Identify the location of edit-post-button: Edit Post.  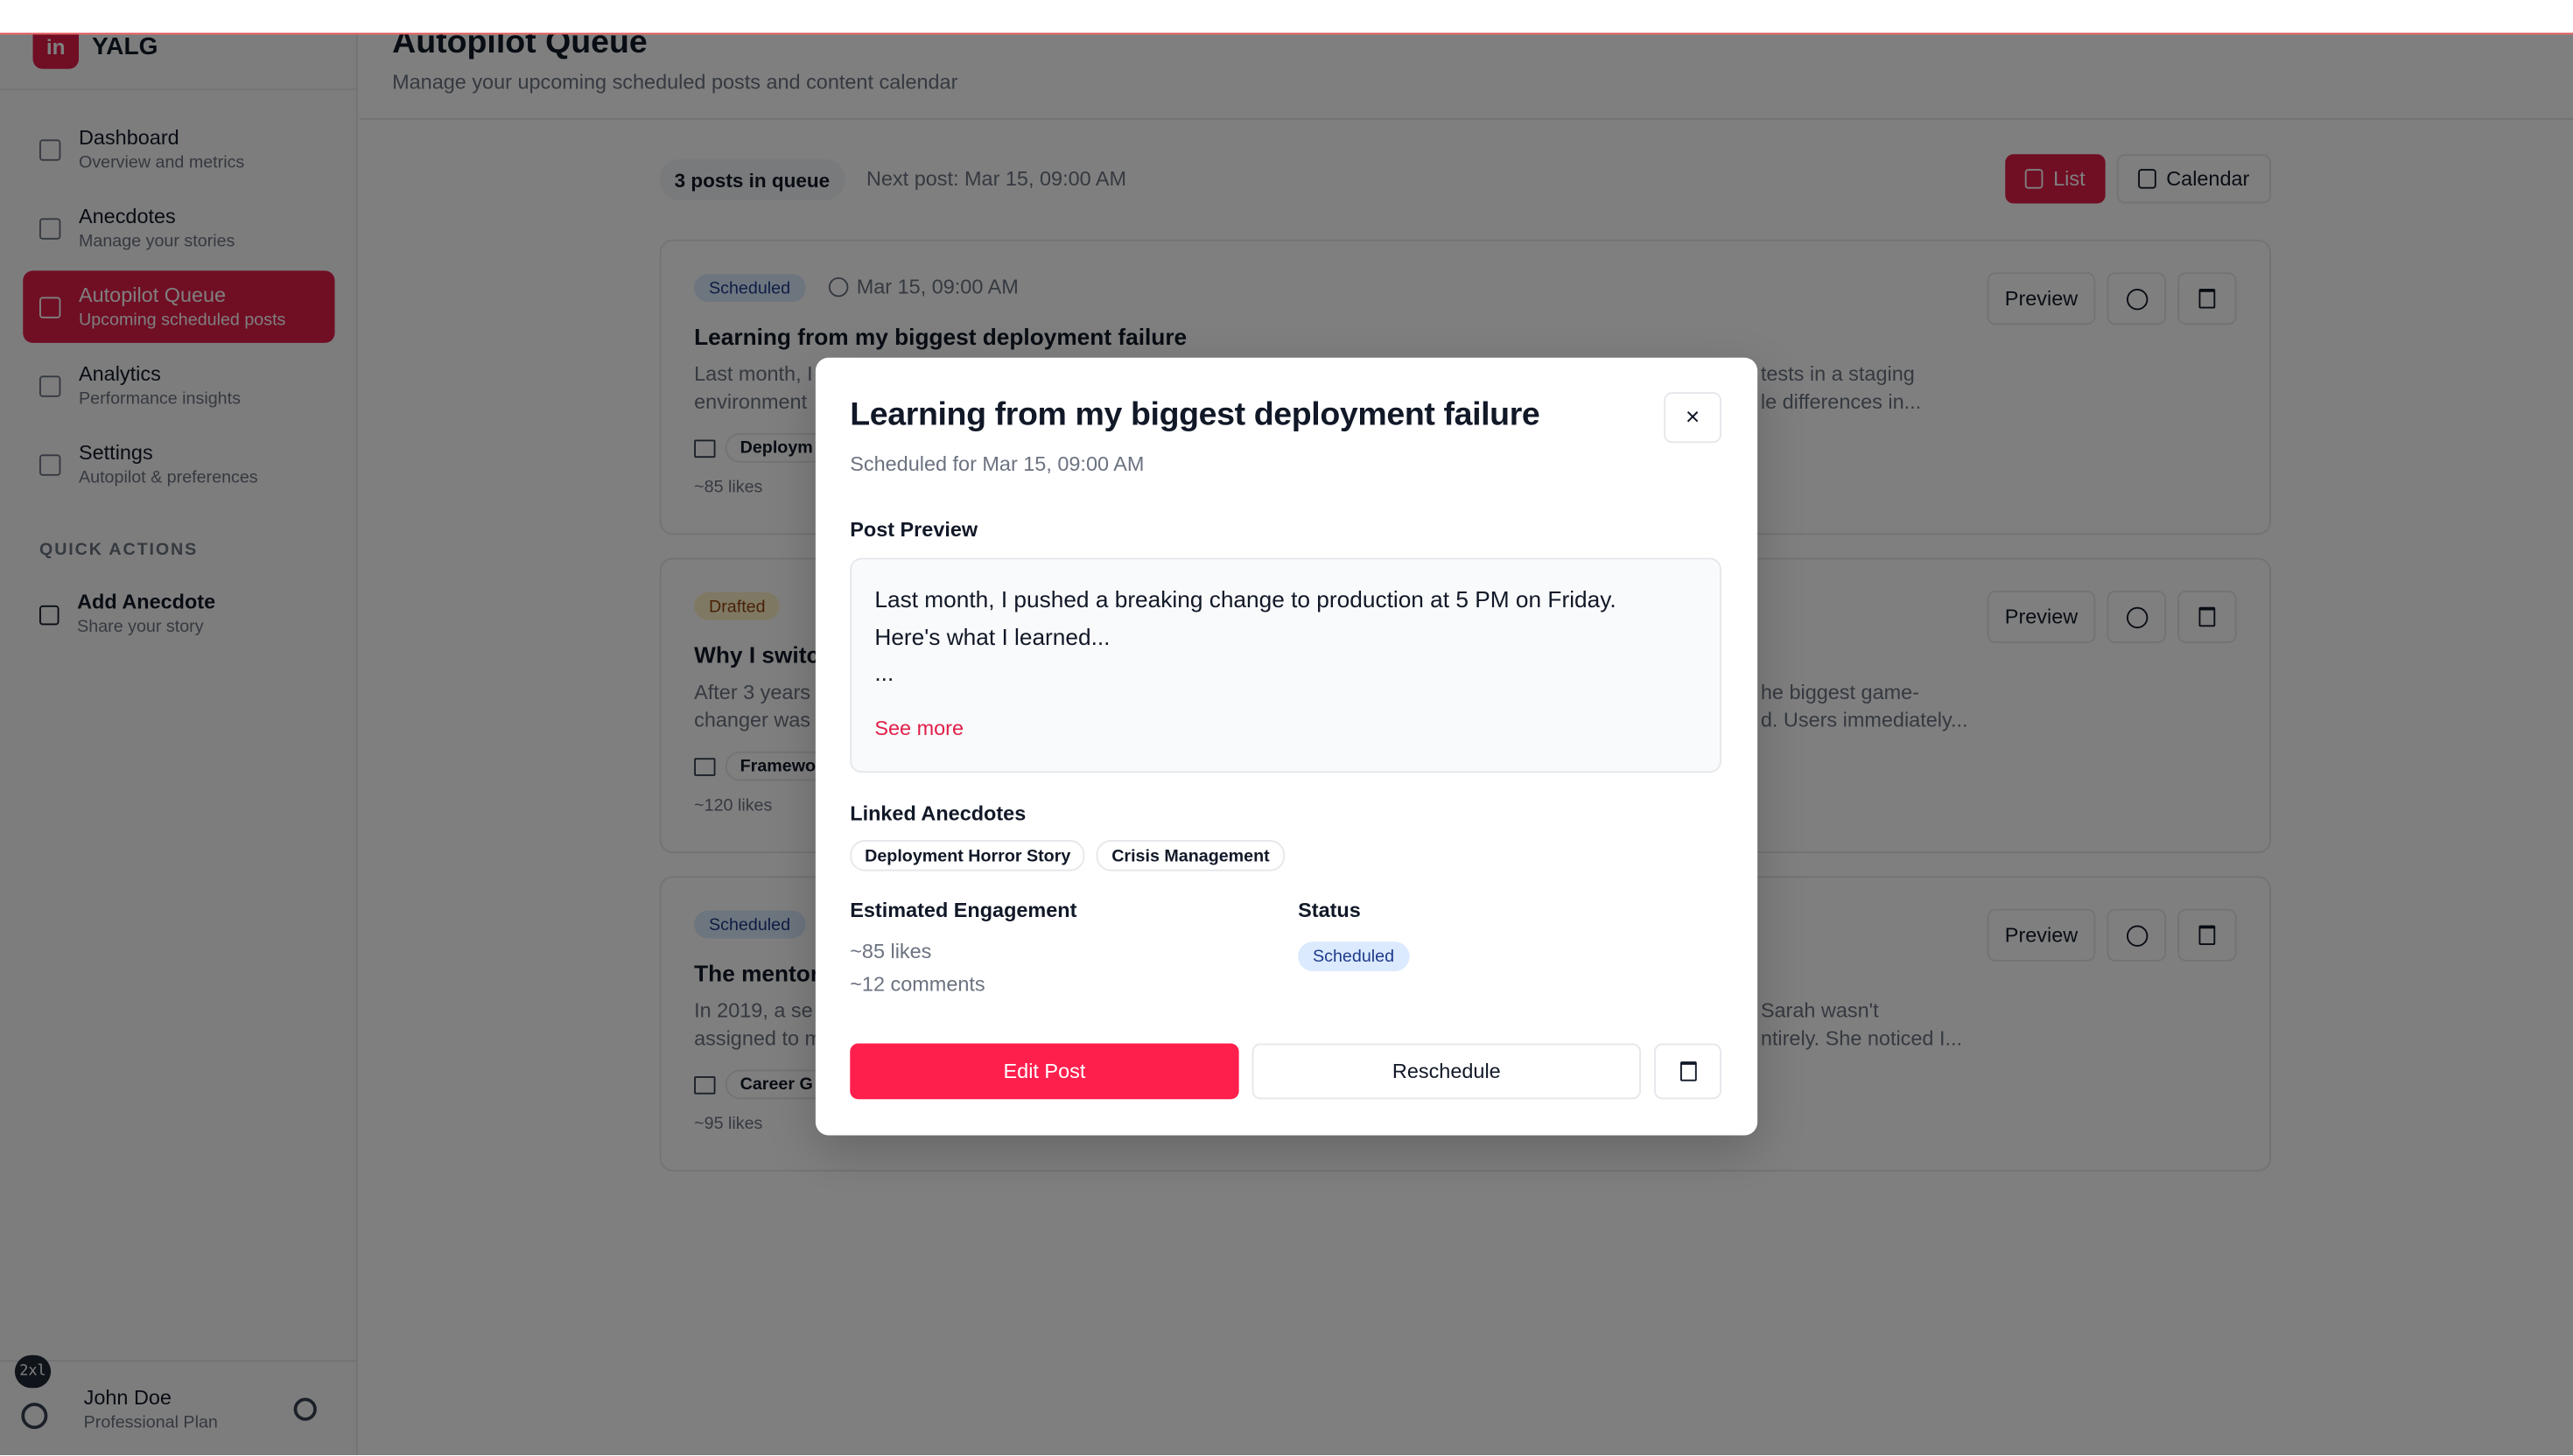
(1044, 1071).